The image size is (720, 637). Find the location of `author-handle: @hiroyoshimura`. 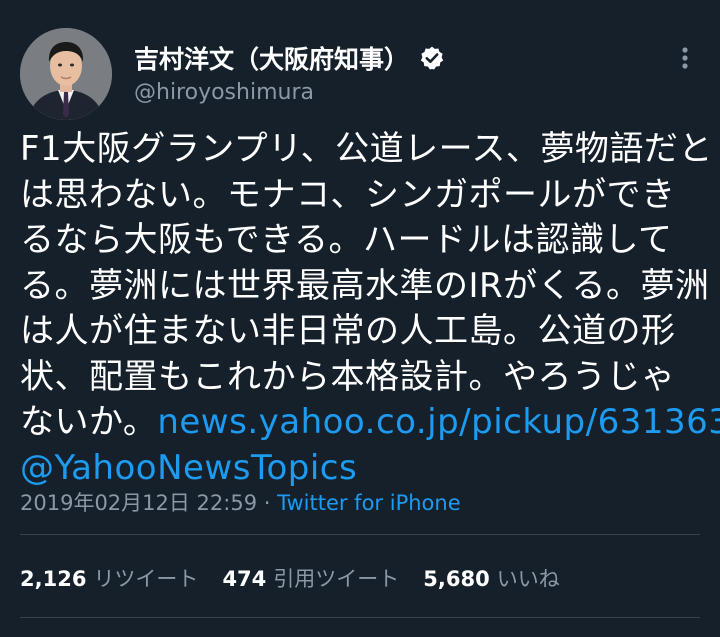

author-handle: @hiroyoshimura is located at coordinates (224, 92).